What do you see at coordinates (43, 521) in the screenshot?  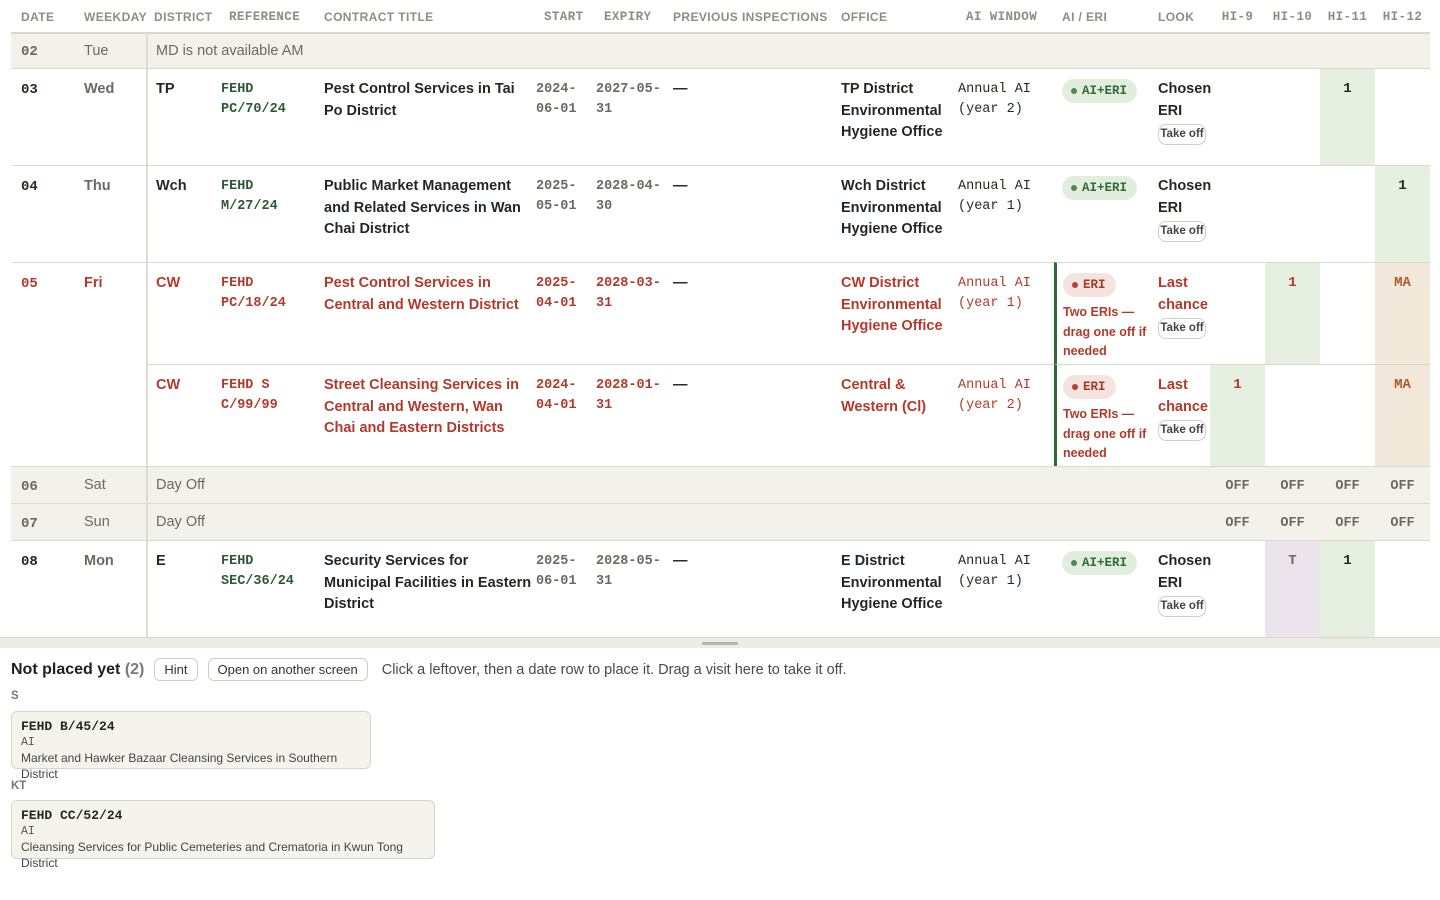 I see `date-cell: 07` at bounding box center [43, 521].